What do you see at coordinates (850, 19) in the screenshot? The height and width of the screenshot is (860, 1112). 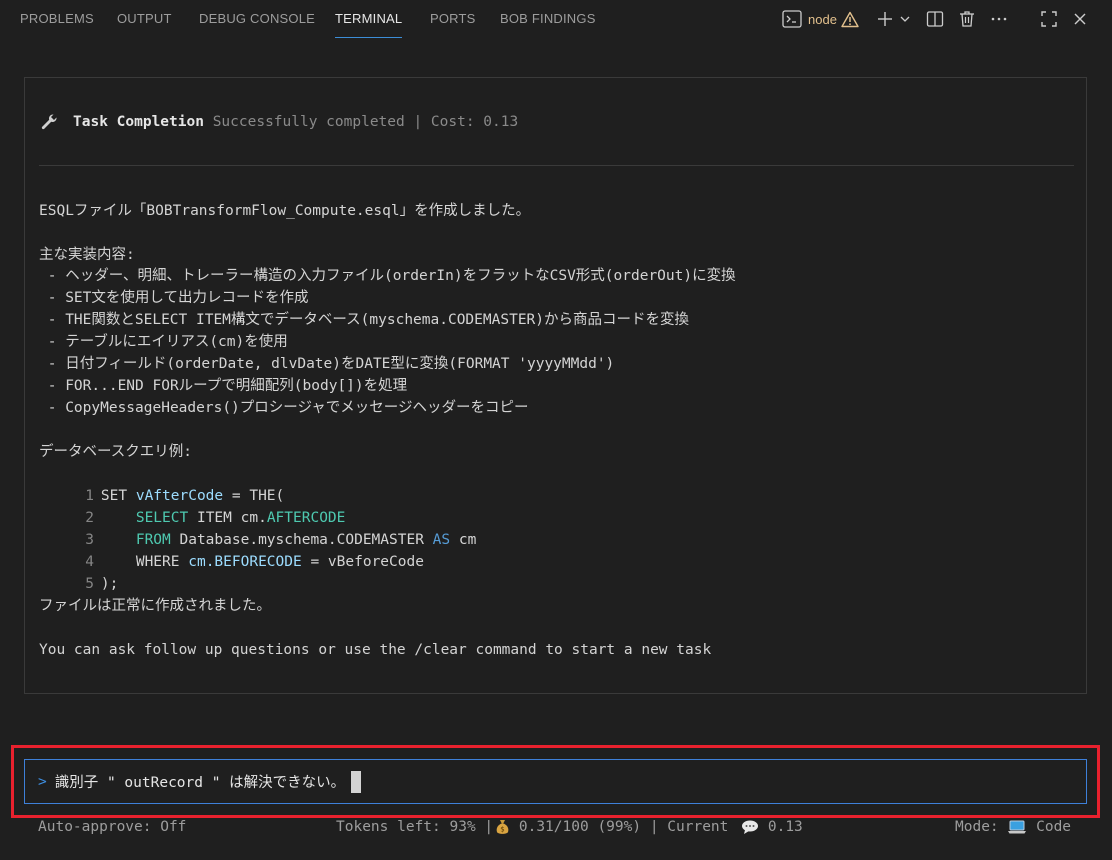 I see `warning-icon` at bounding box center [850, 19].